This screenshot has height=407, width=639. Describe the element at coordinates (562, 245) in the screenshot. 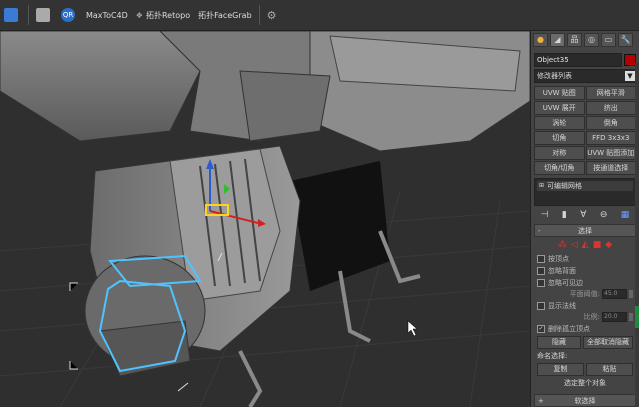

I see `vertex-icon: ⁂` at that location.